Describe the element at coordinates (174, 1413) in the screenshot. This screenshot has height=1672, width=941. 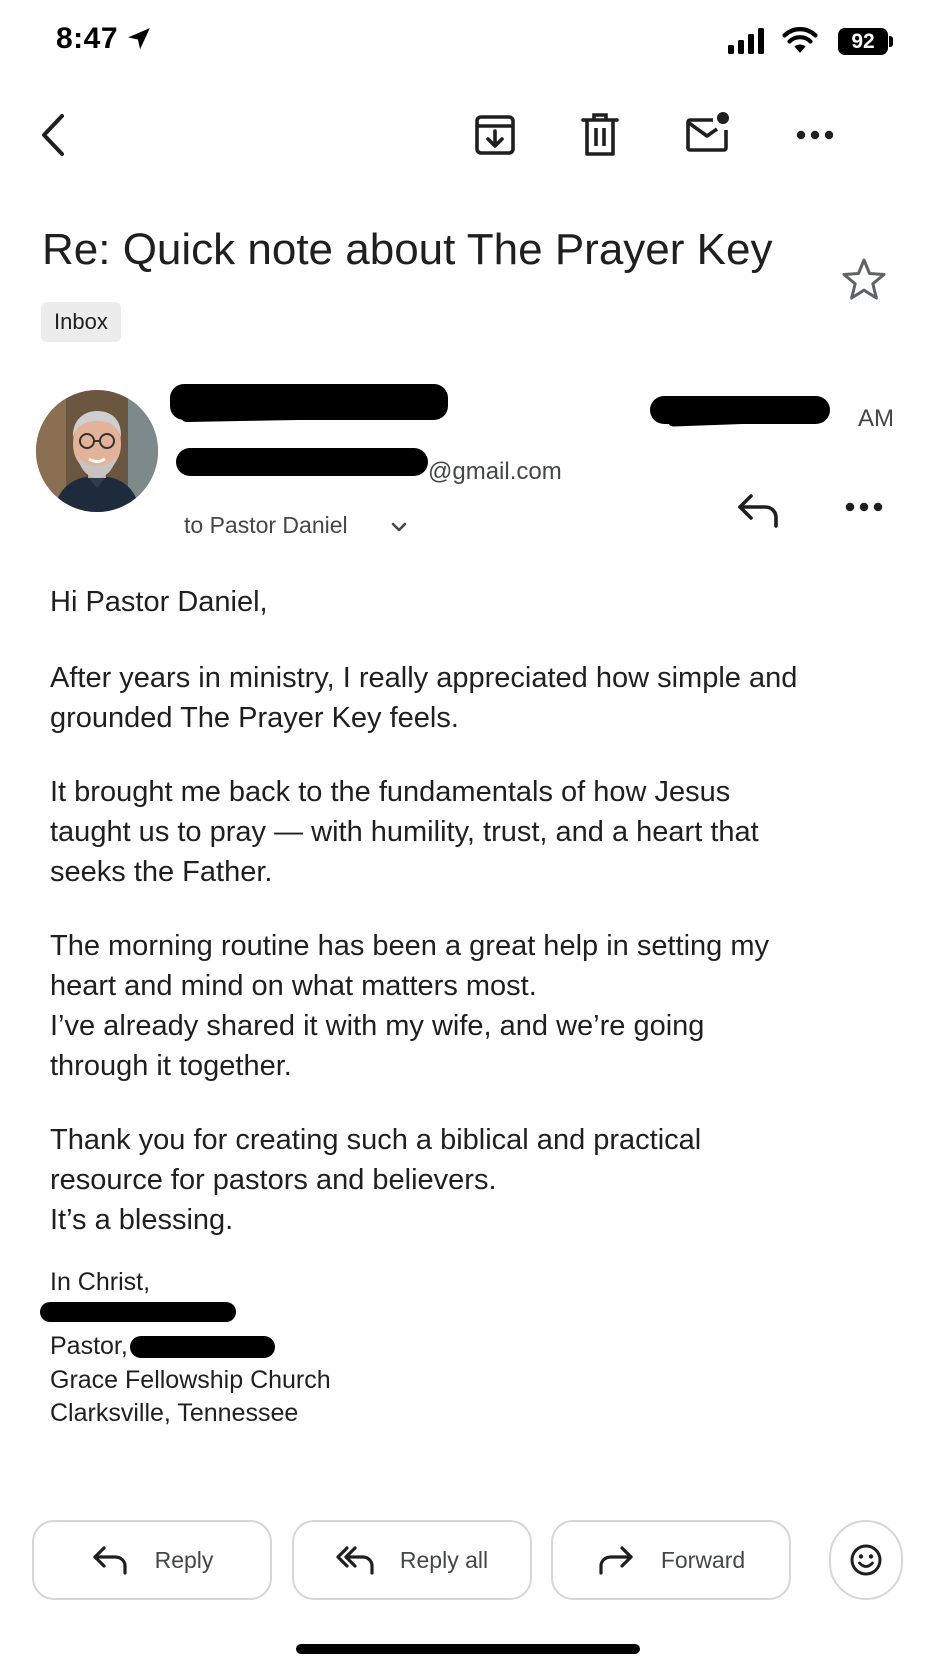
I see `signature-location: Clarksville, Tennessee` at that location.